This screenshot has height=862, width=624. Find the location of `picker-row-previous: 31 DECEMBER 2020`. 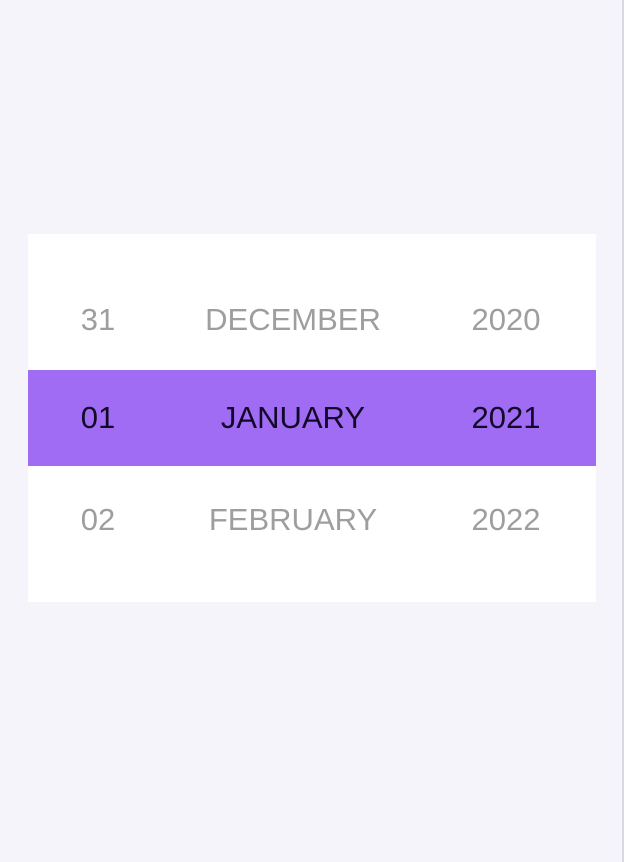

picker-row-previous: 31 DECEMBER 2020 is located at coordinates (312, 320).